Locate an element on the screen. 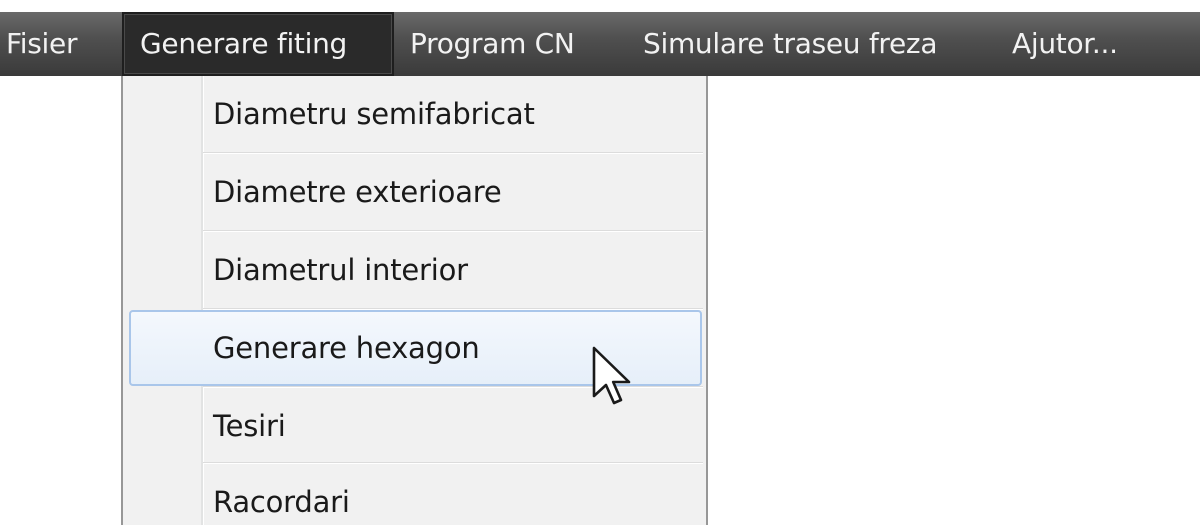 This screenshot has width=1200, height=525. menu-fisier: Fisier is located at coordinates (60, 44).